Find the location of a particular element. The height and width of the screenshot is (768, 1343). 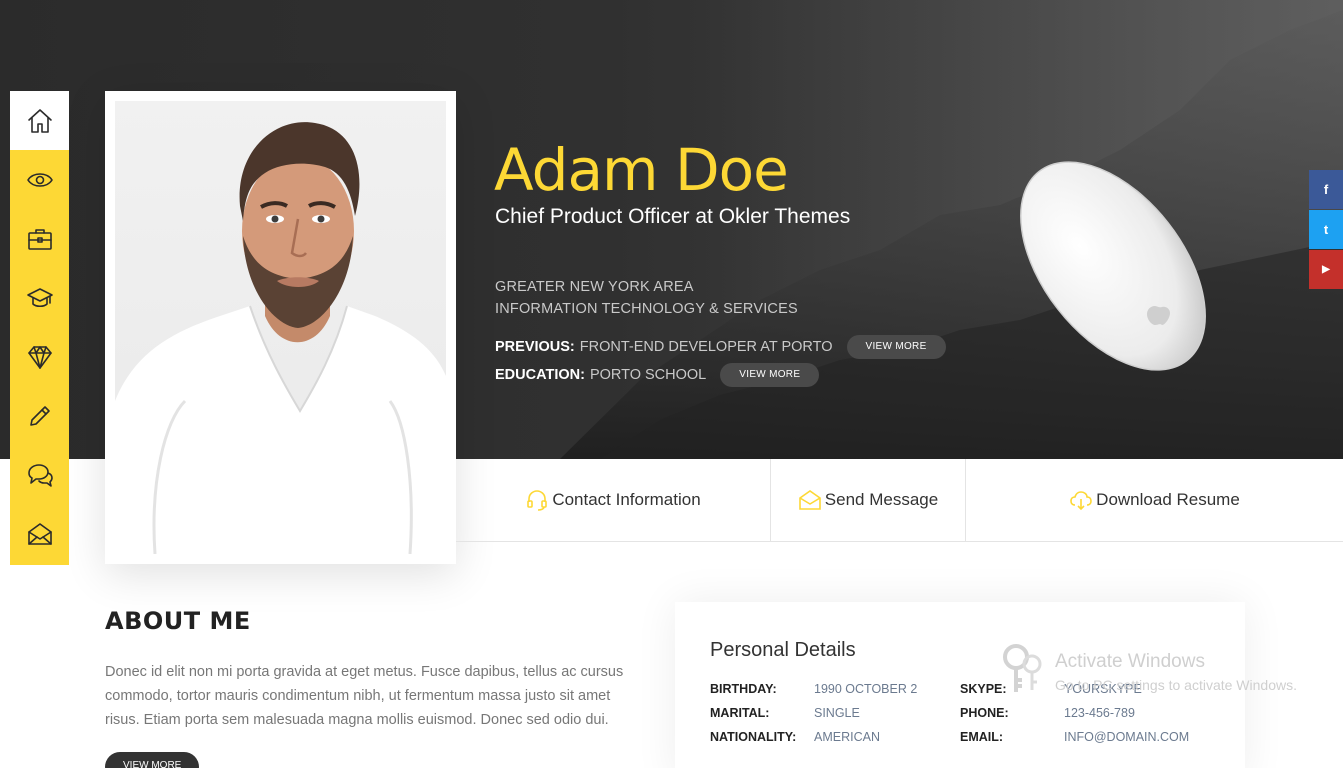

youtube-icon: ▶ is located at coordinates (1326, 269).